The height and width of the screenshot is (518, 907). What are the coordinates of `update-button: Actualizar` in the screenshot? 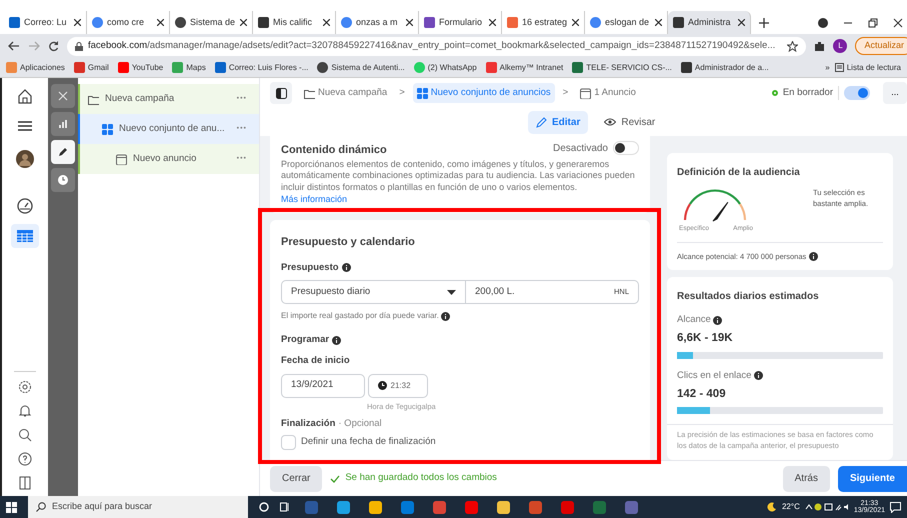 It's located at (881, 46).